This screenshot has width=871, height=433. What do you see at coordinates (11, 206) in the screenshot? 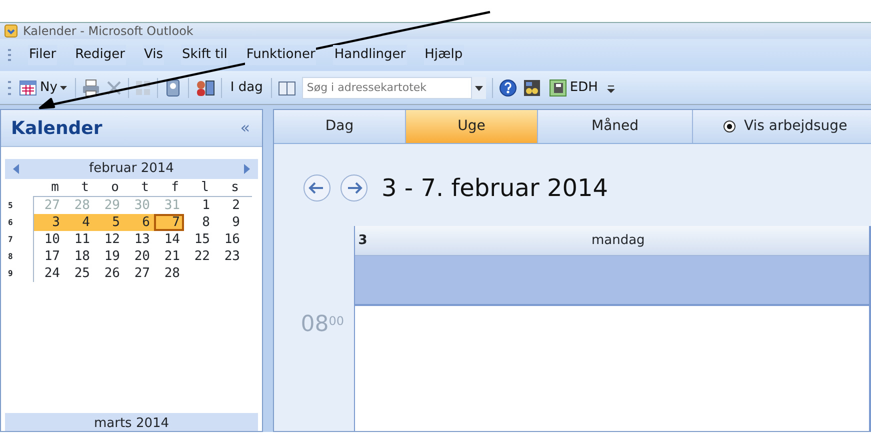
I see `week-number: 5` at bounding box center [11, 206].